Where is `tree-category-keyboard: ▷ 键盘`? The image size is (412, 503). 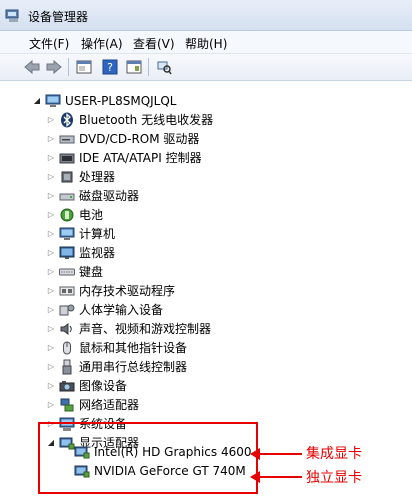
tree-category-keyboard: ▷ 键盘 is located at coordinates (74, 271).